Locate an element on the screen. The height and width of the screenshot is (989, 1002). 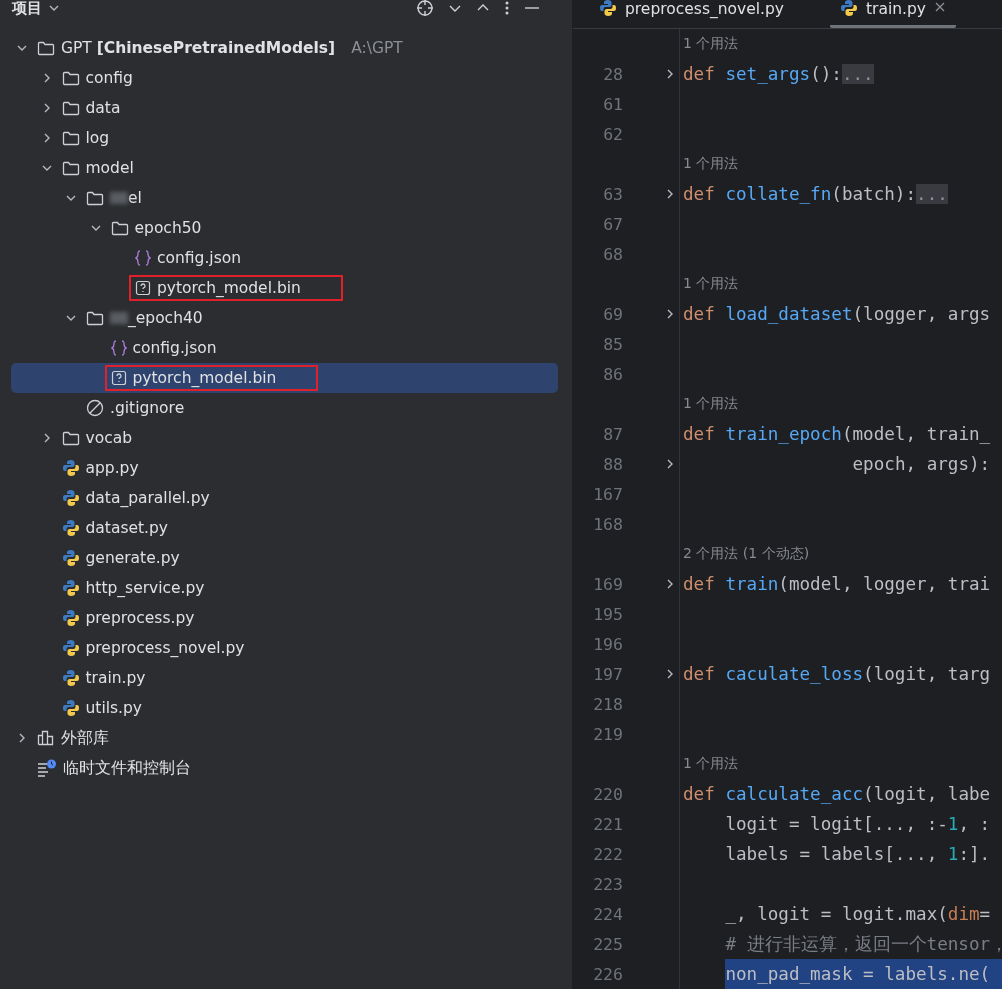
close-icon is located at coordinates (940, 7).